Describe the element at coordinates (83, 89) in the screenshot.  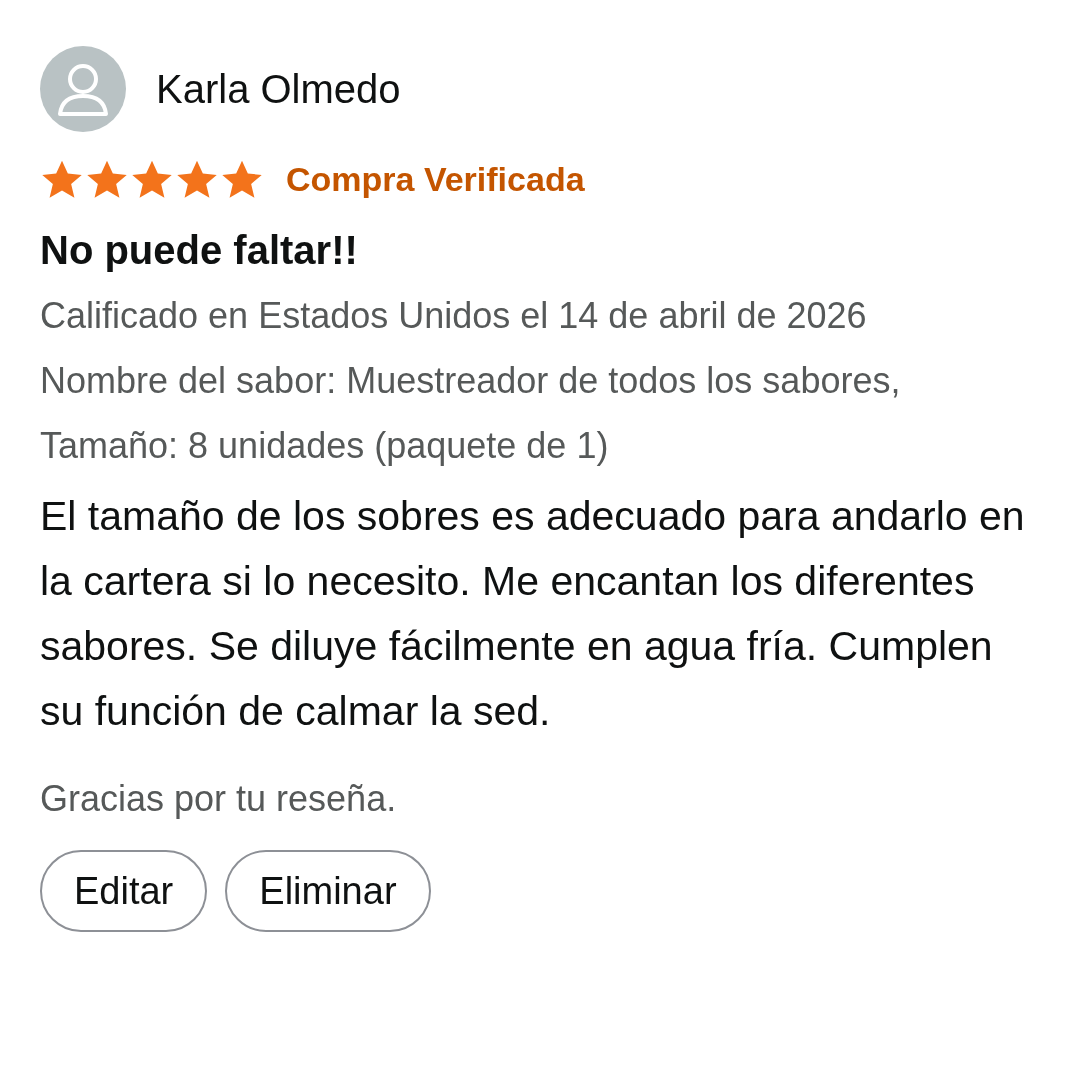
I see `avatar-icon` at that location.